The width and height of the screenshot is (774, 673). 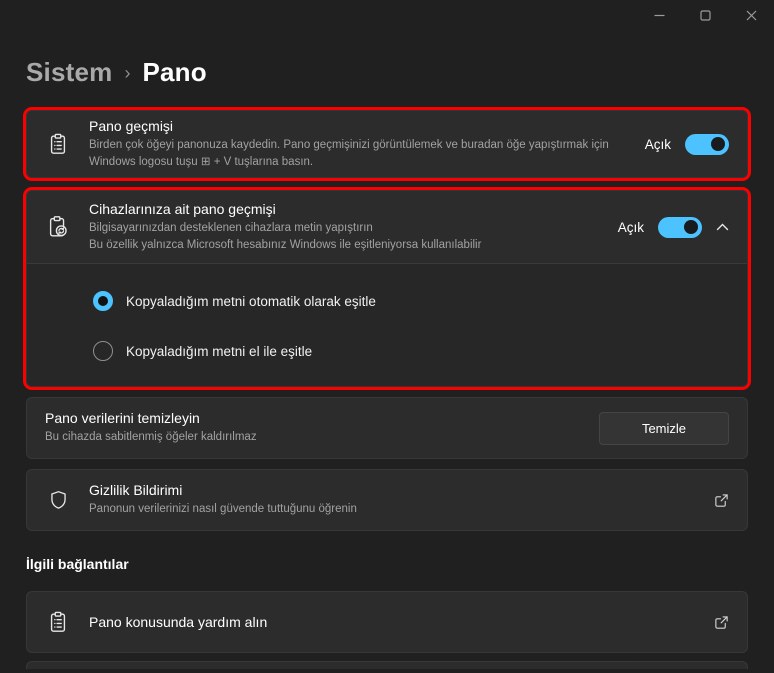 What do you see at coordinates (387, 665) in the screenshot?
I see `next-card-partial` at bounding box center [387, 665].